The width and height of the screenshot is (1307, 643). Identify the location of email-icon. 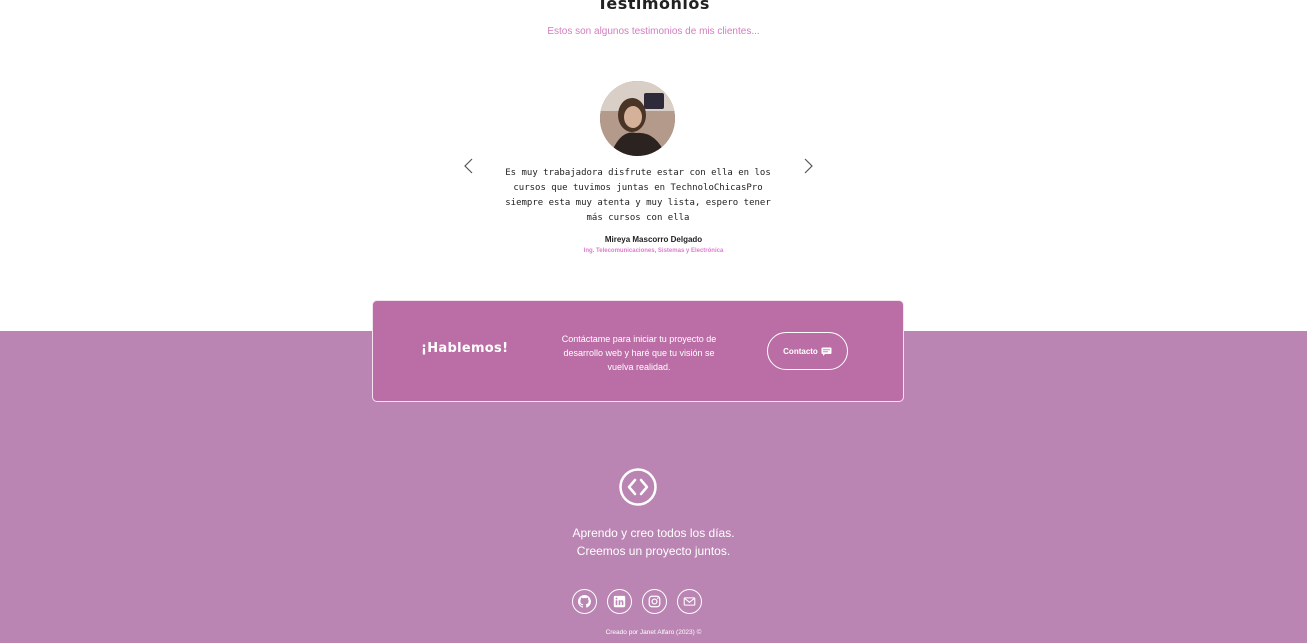
(689, 601).